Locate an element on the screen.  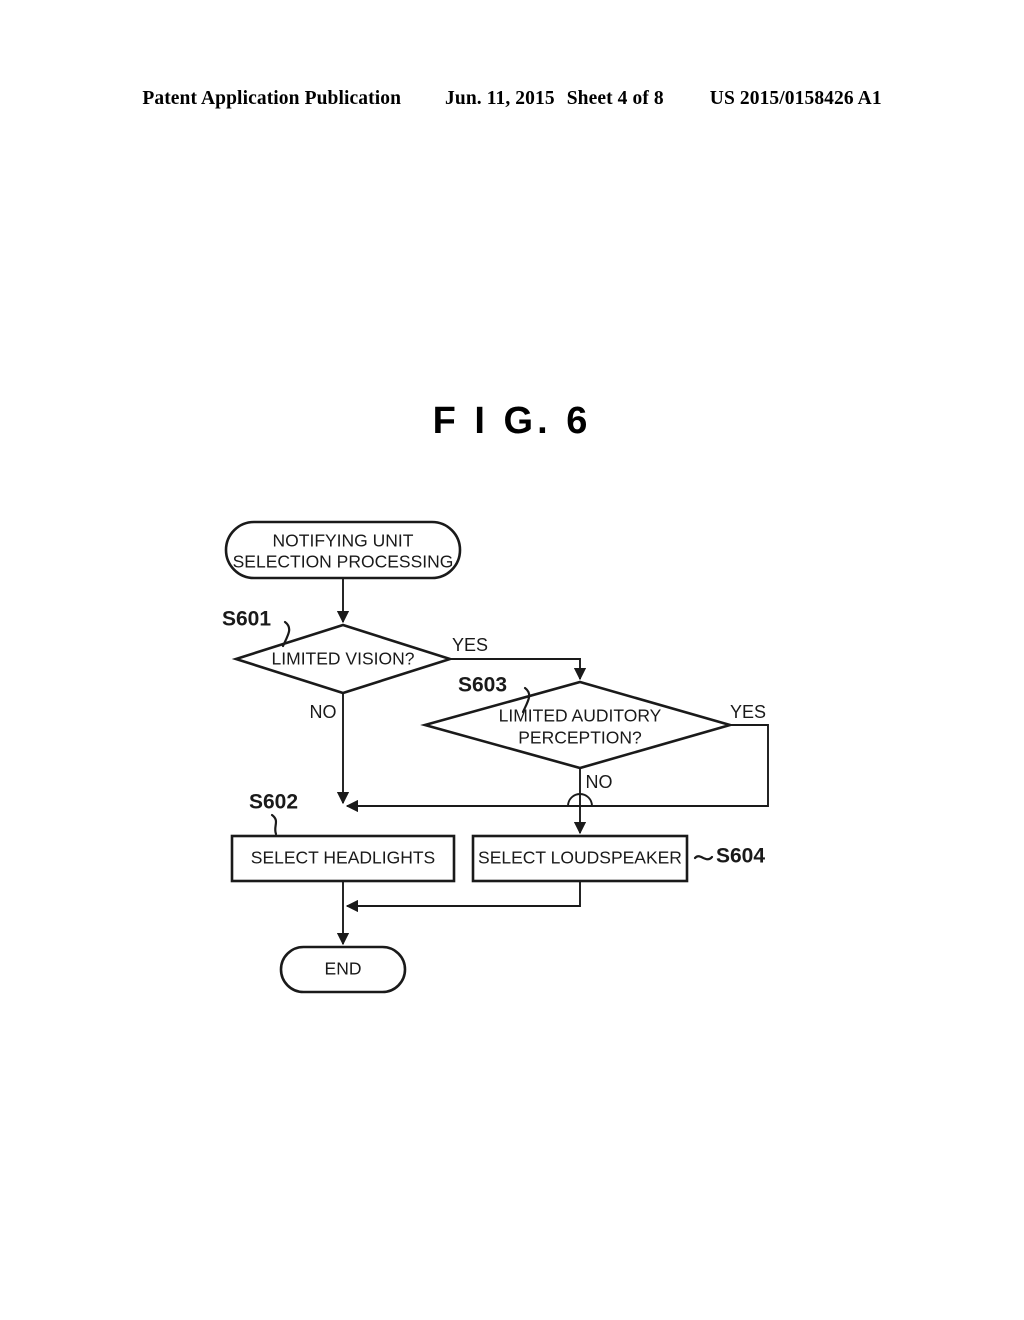
decision2-yes-label: YES is located at coordinates (748, 712).